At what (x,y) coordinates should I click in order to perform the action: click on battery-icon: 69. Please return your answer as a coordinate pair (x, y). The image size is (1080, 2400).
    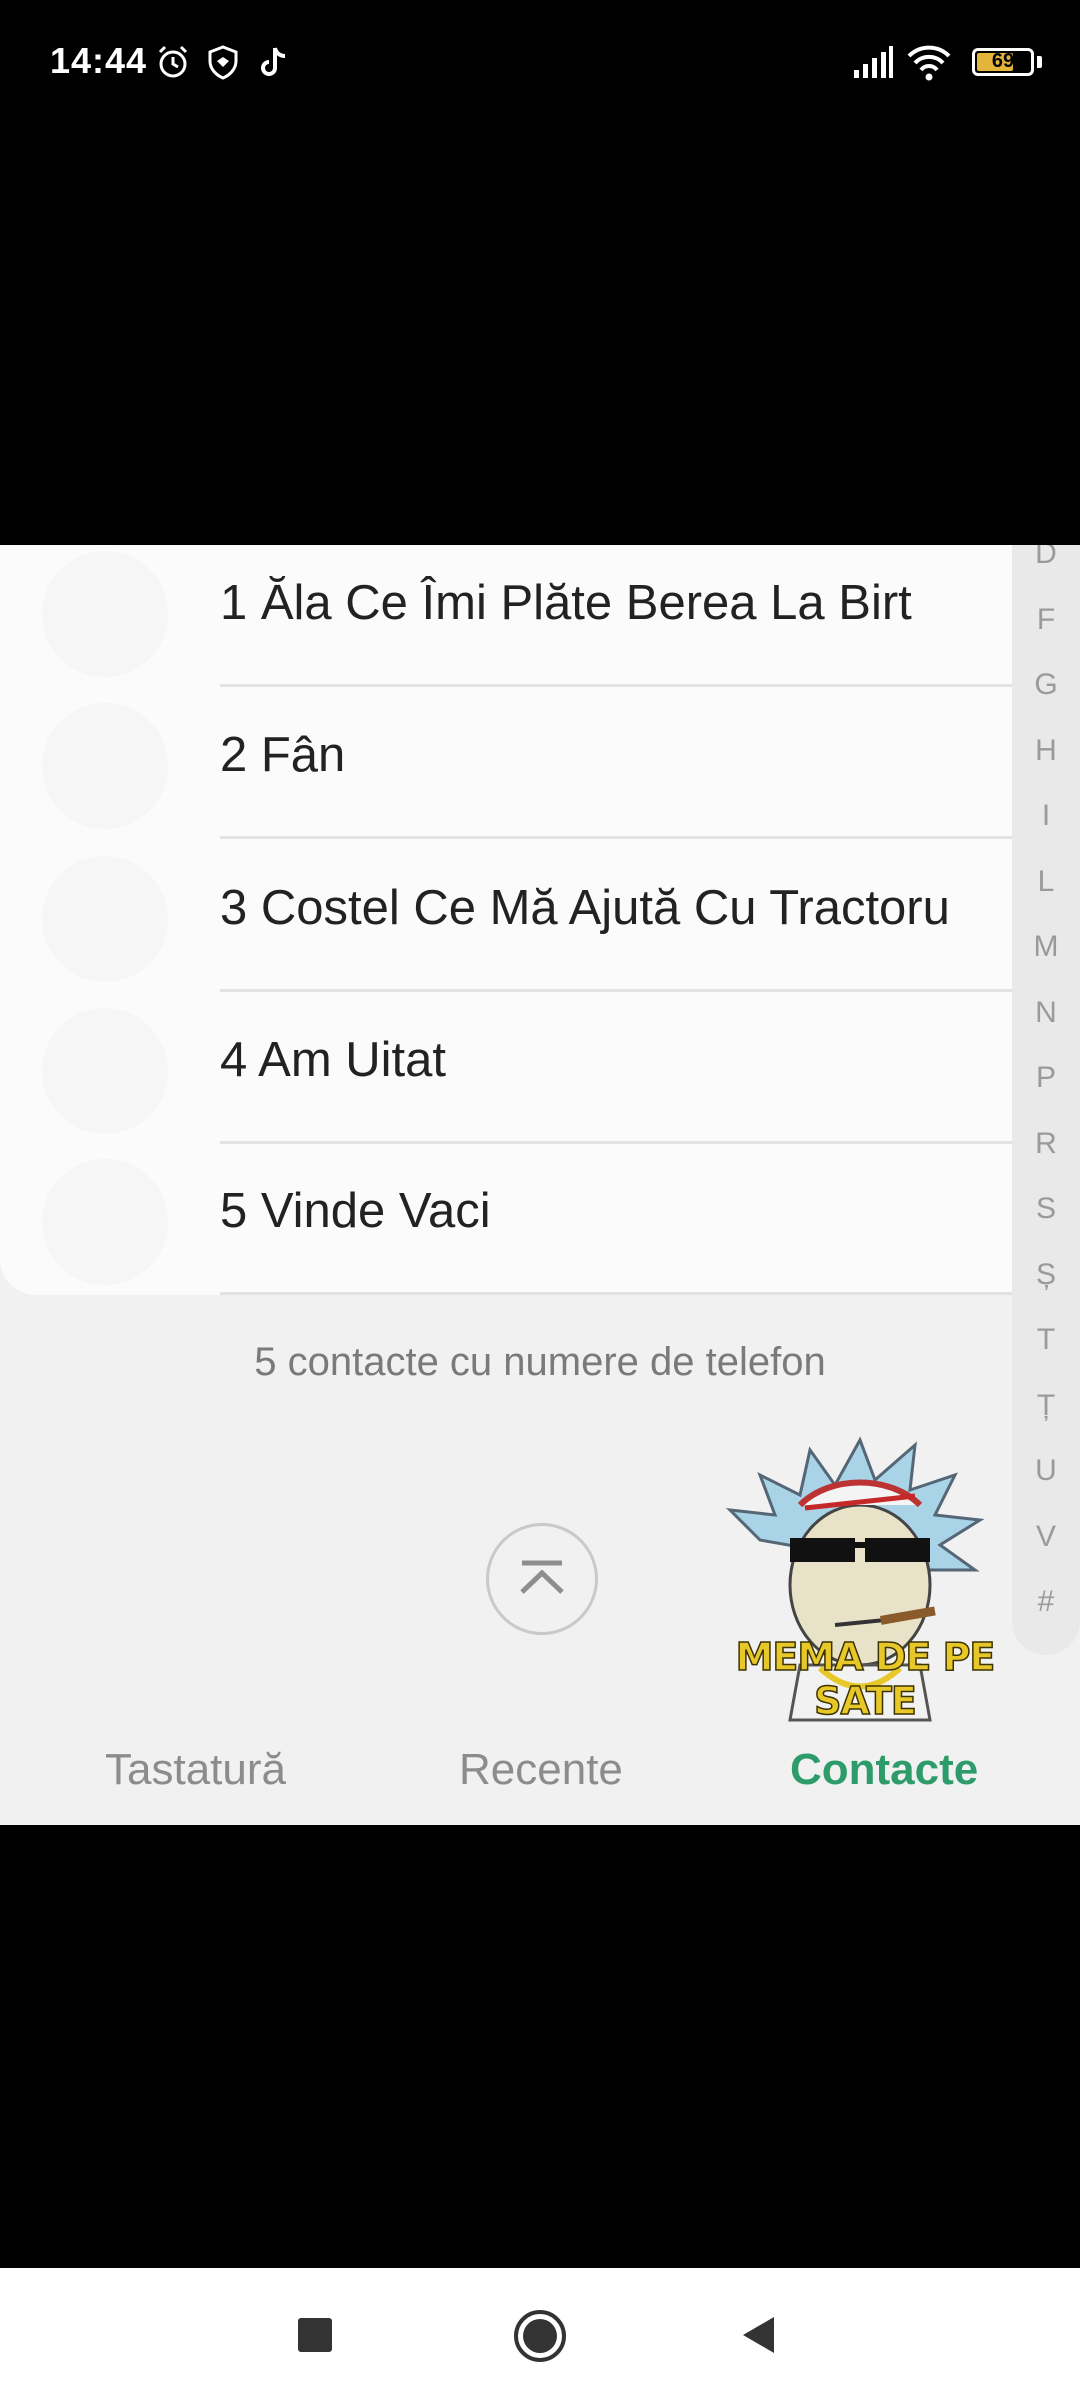
    Looking at the image, I should click on (1003, 62).